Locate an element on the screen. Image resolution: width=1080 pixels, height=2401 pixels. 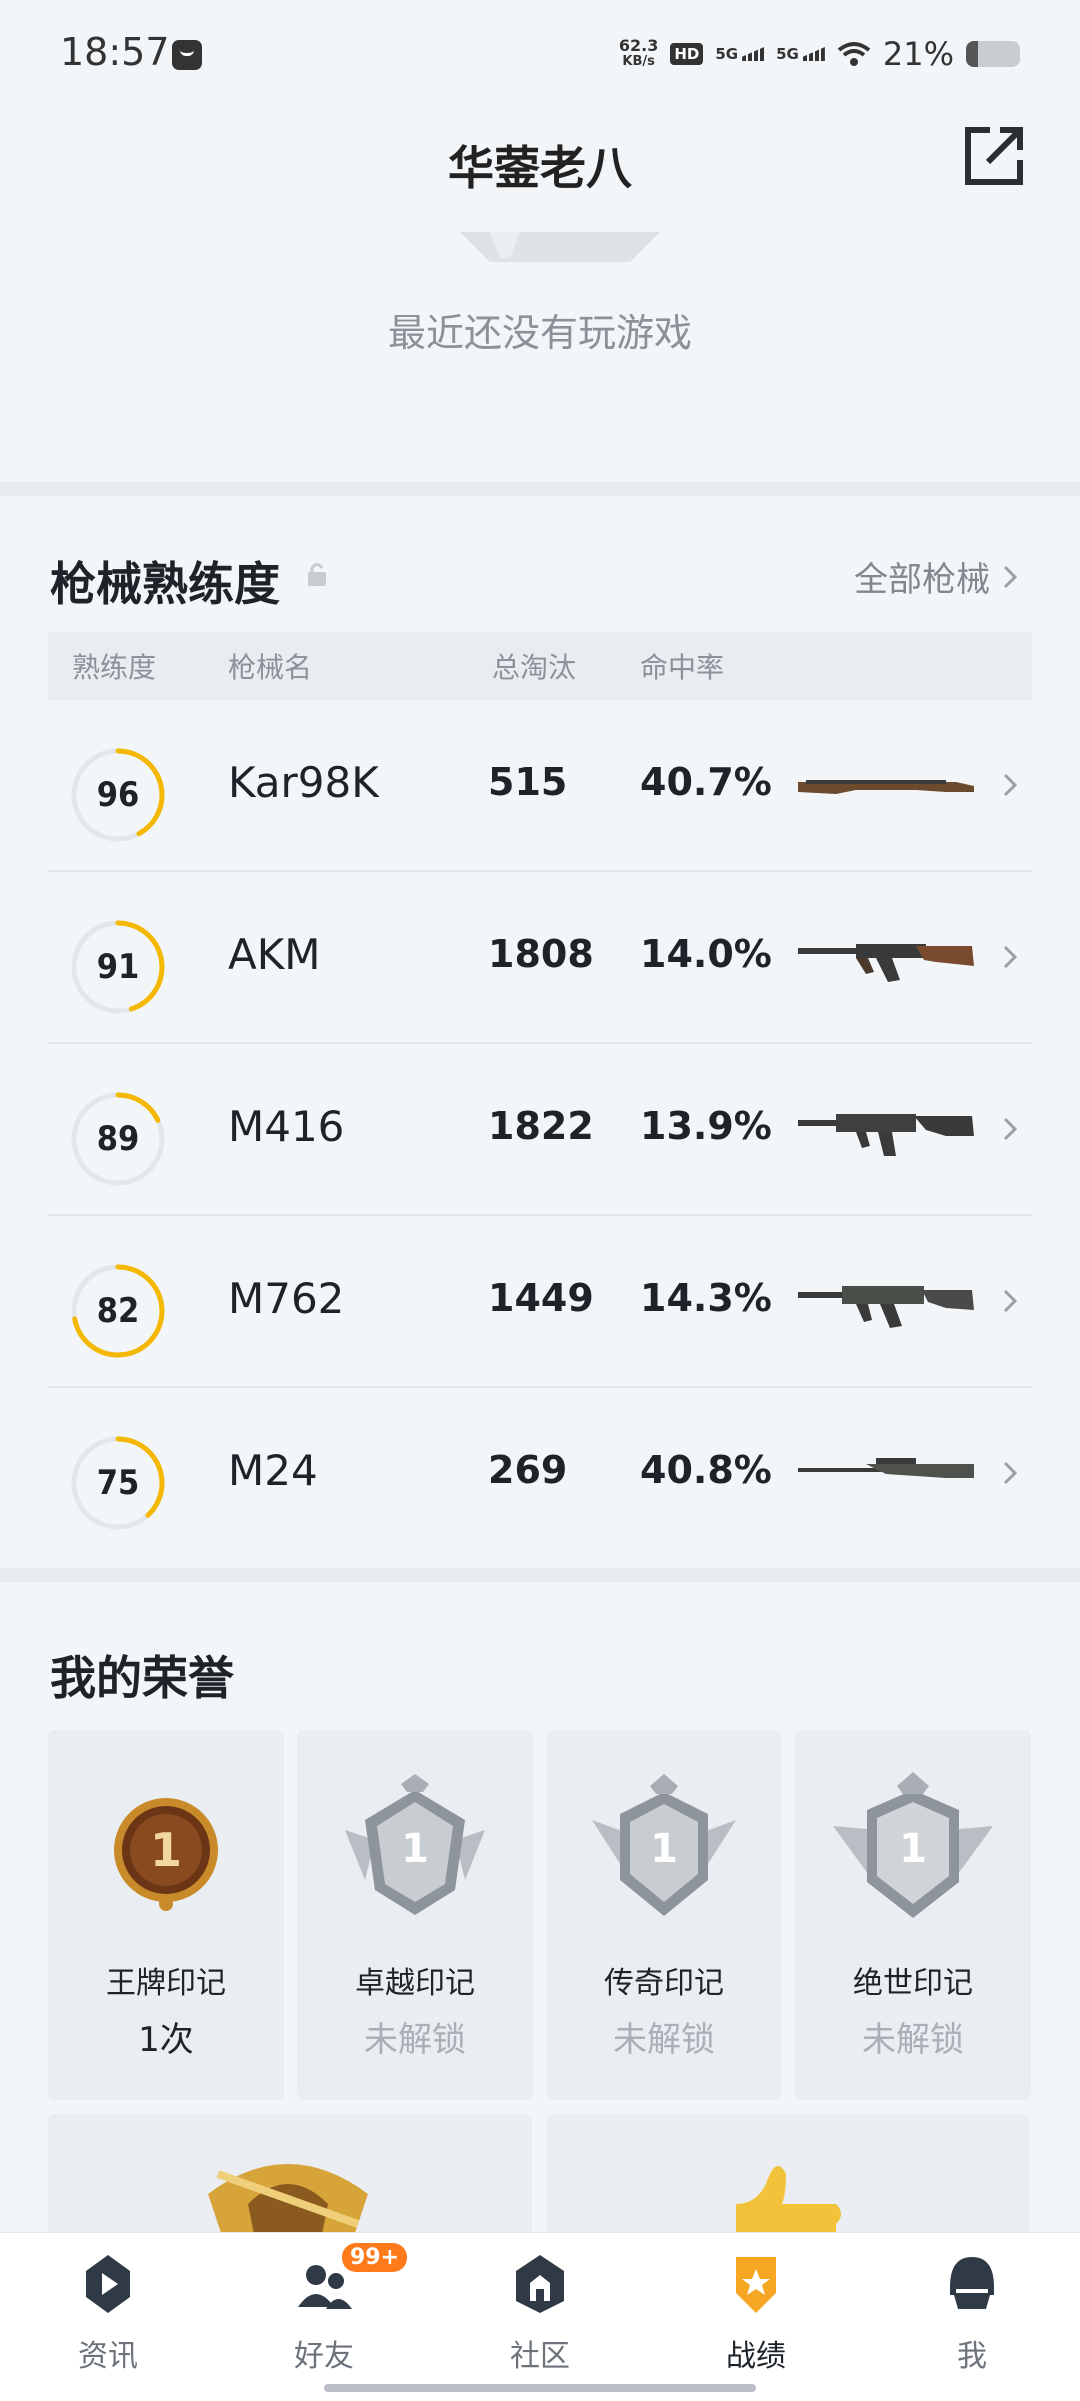
nav-item-community: 社区 is located at coordinates (540, 2312).